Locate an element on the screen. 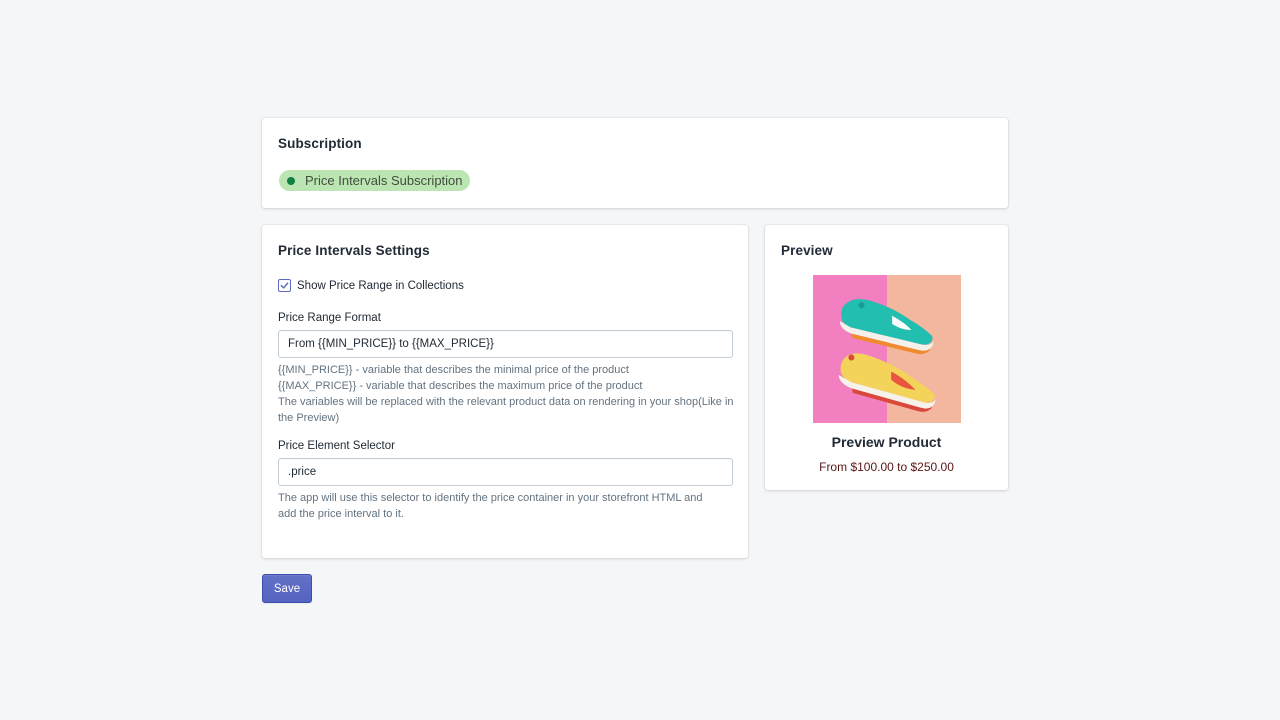 This screenshot has height=720, width=1280. checkmark-icon is located at coordinates (284, 285).